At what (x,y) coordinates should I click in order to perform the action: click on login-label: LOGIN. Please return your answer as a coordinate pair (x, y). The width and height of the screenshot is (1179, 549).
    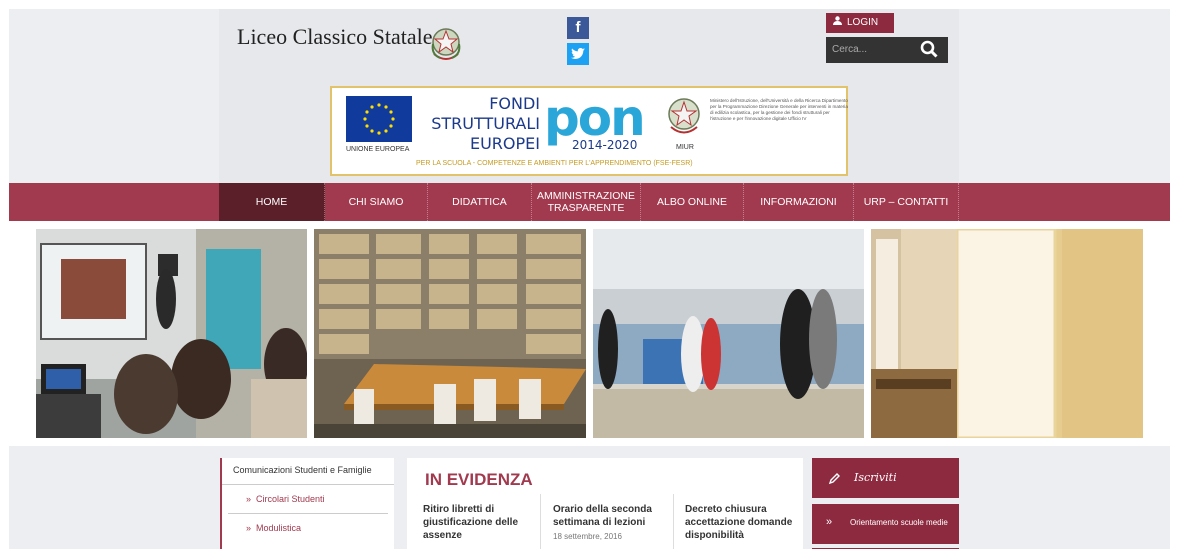
    Looking at the image, I should click on (863, 22).